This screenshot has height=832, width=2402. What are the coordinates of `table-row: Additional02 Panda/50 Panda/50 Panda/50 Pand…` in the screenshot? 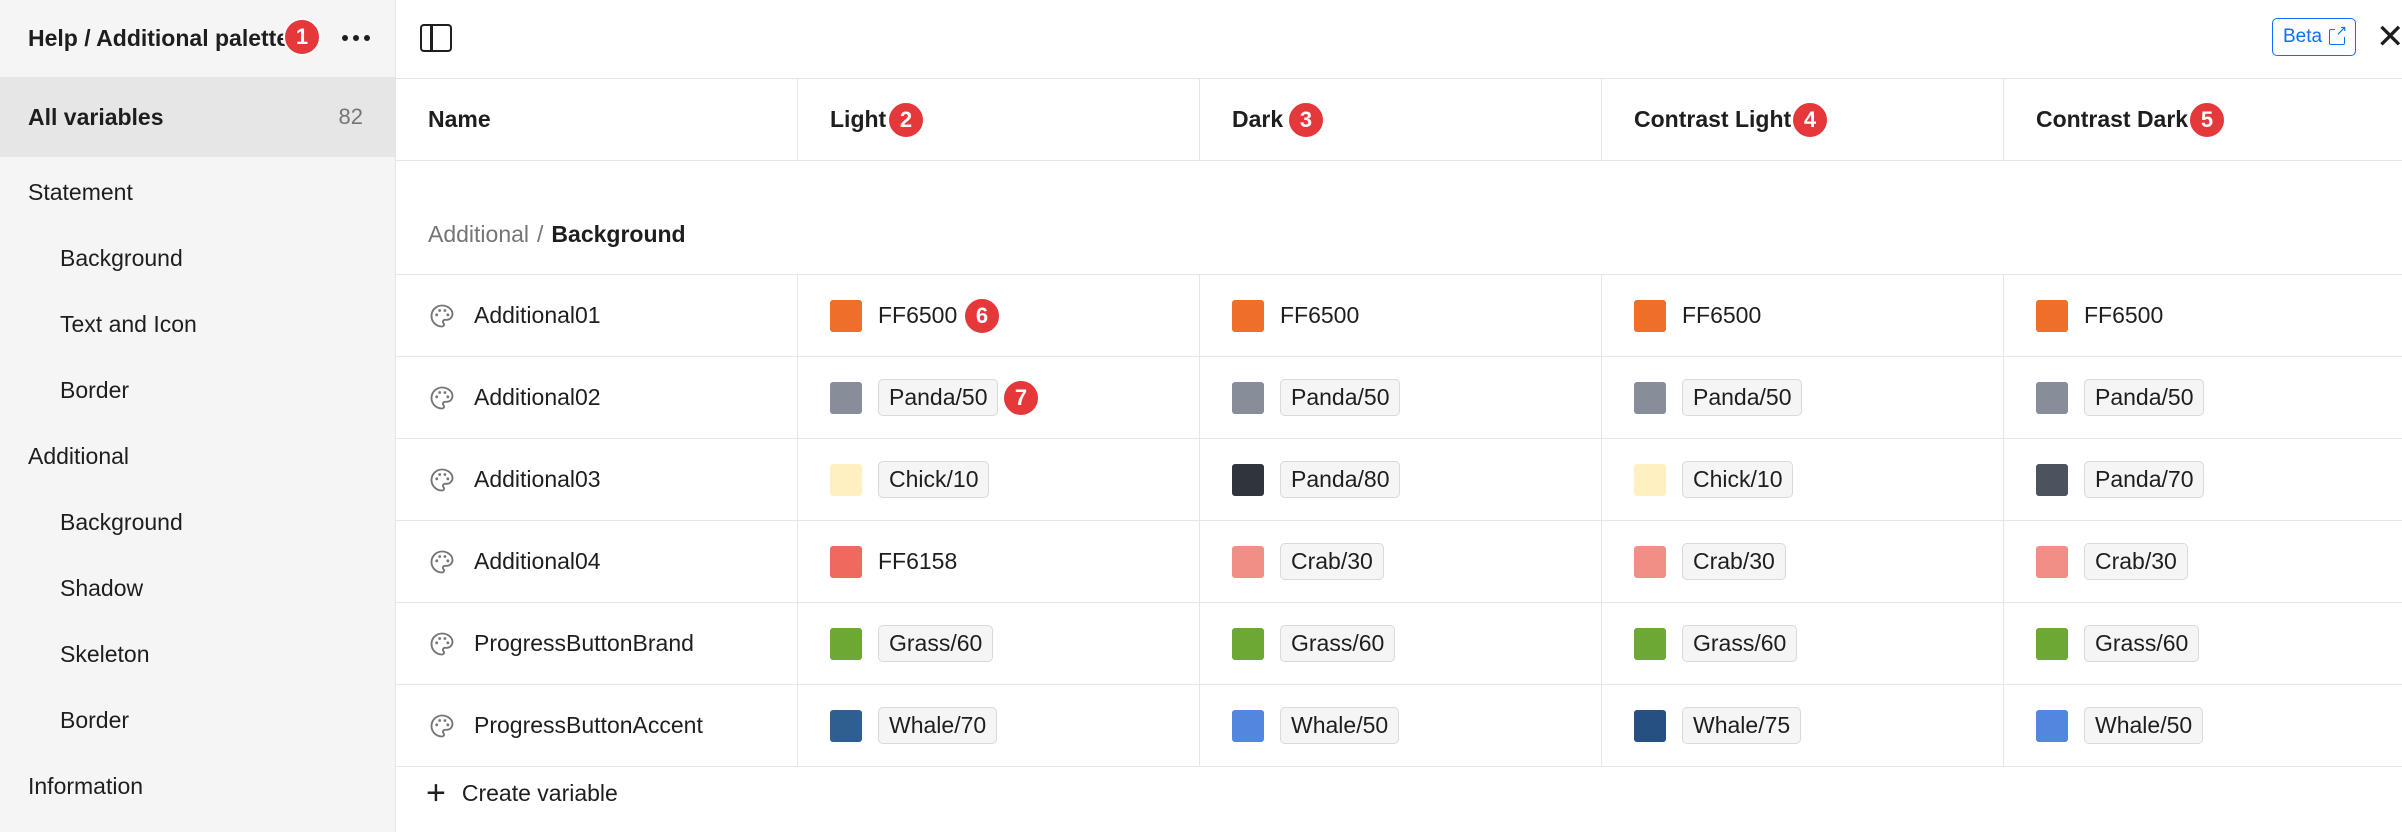 It's located at (1399, 398).